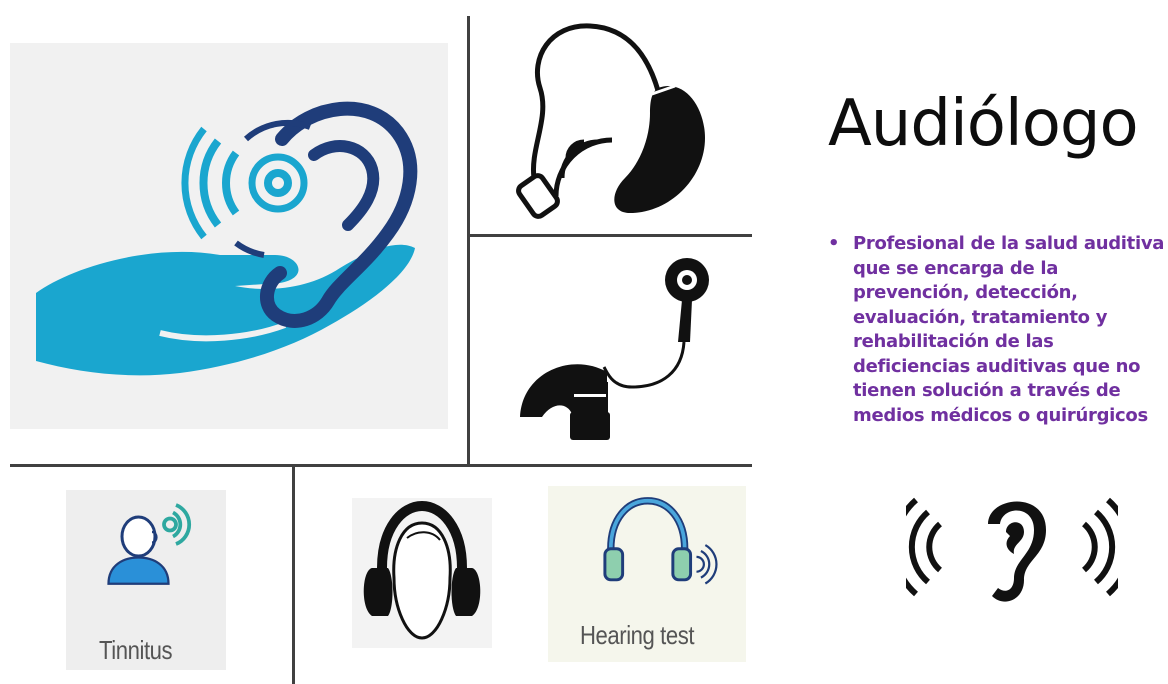  I want to click on tinnitus-person-icon: Tinnitus, so click(146, 580).